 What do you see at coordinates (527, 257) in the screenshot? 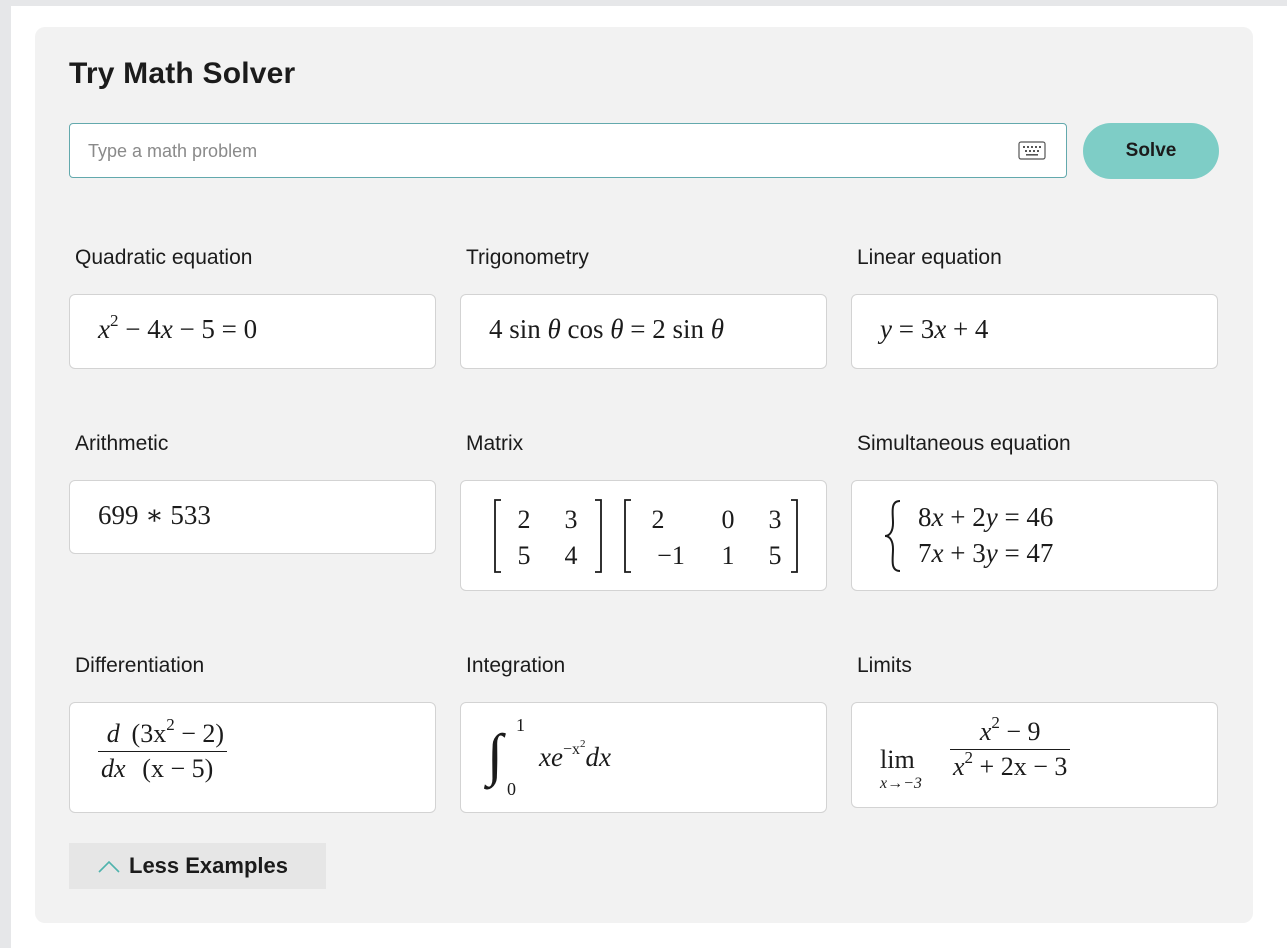
I see `example-label-trigonometry: Trigonometry` at bounding box center [527, 257].